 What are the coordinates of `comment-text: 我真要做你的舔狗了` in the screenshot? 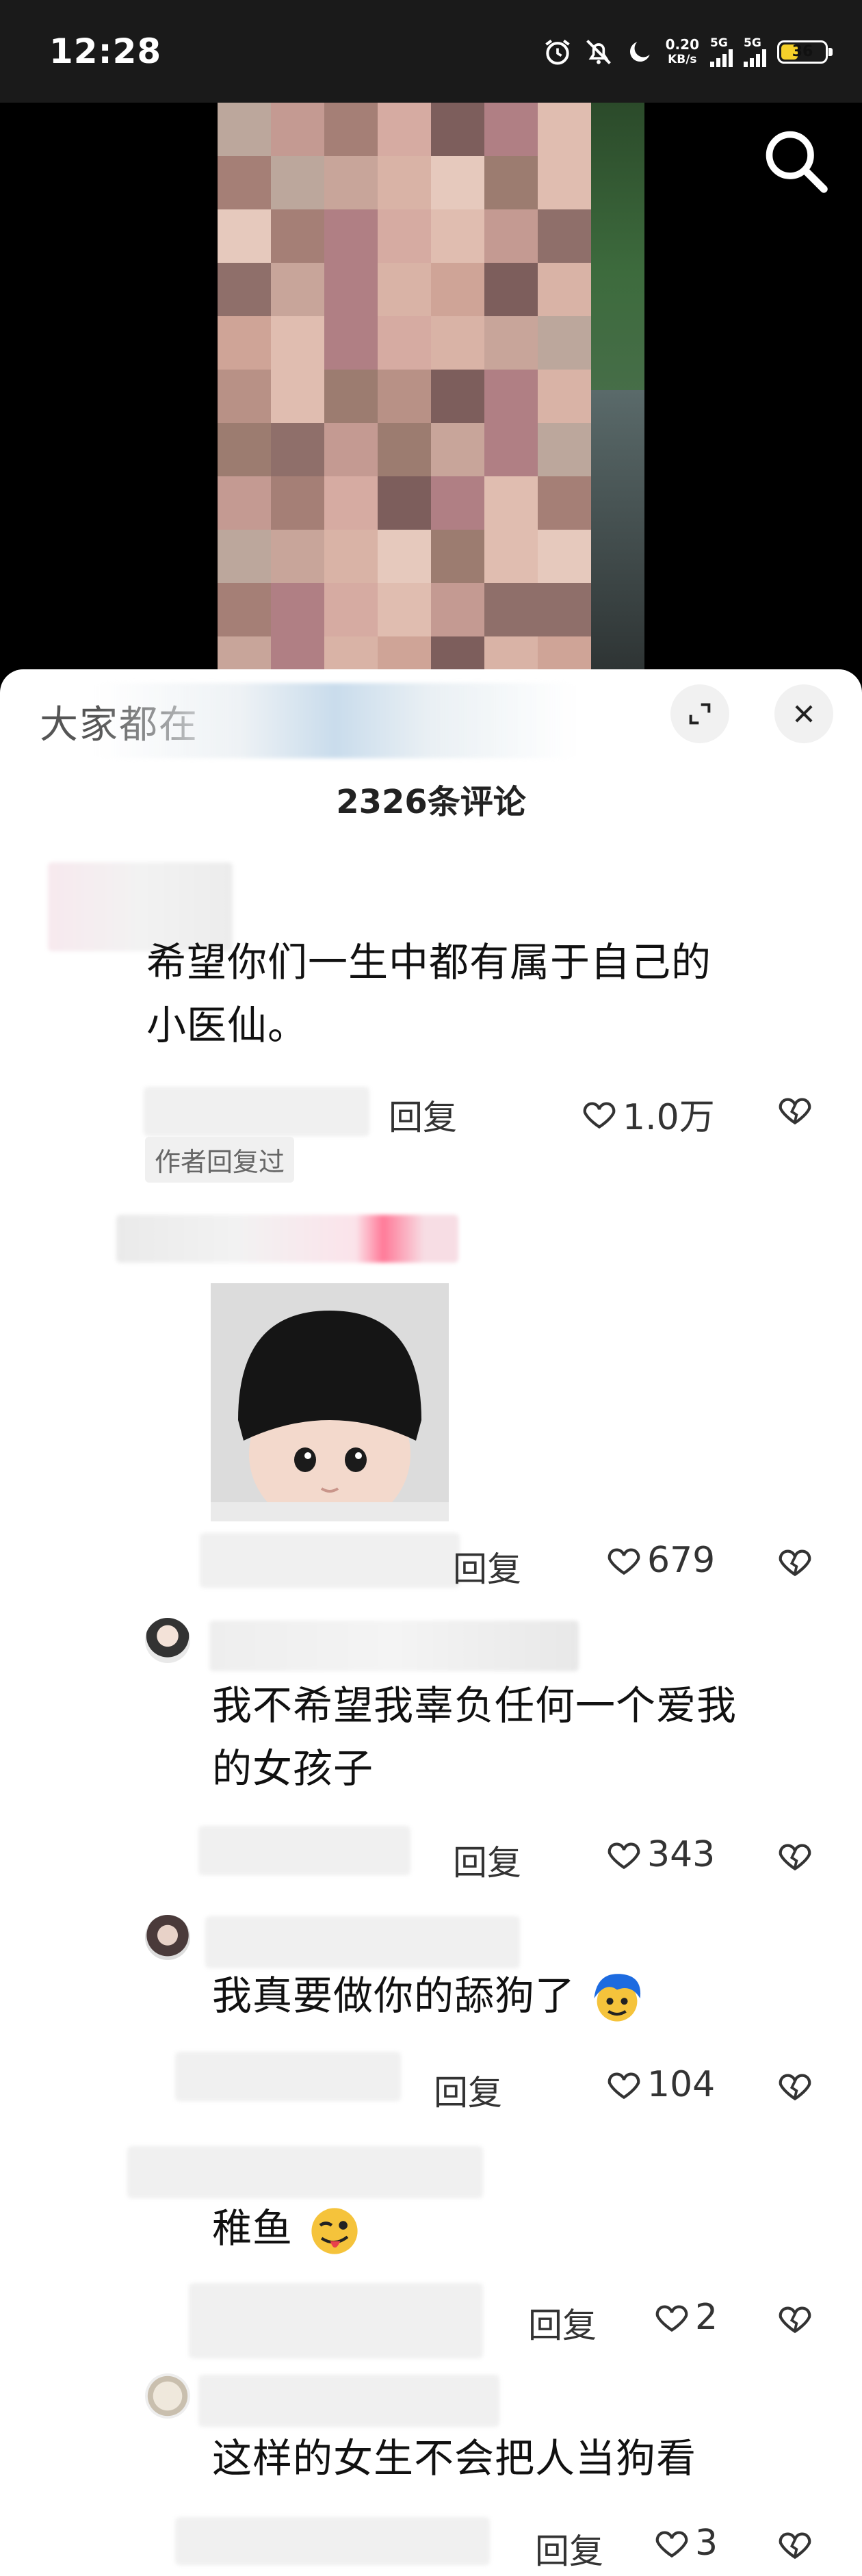 It's located at (429, 1995).